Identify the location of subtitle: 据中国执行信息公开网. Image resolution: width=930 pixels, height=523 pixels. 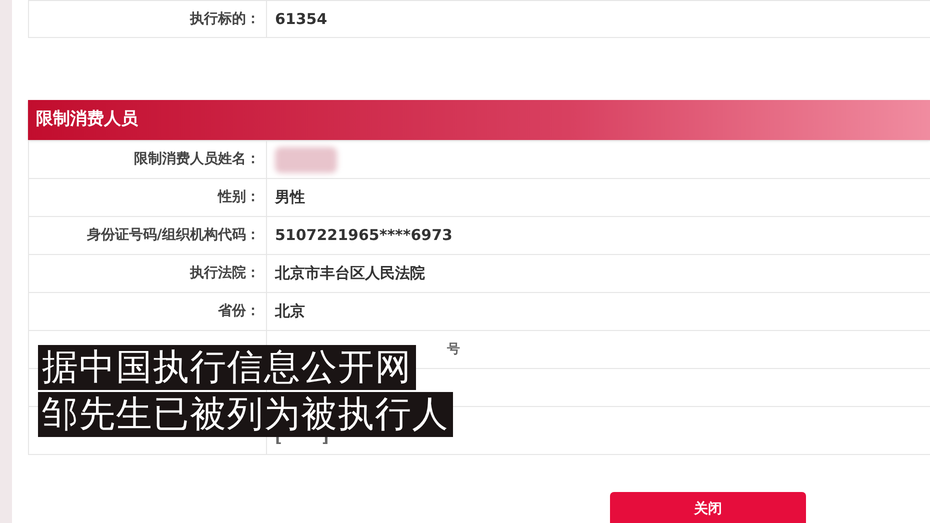
(227, 367).